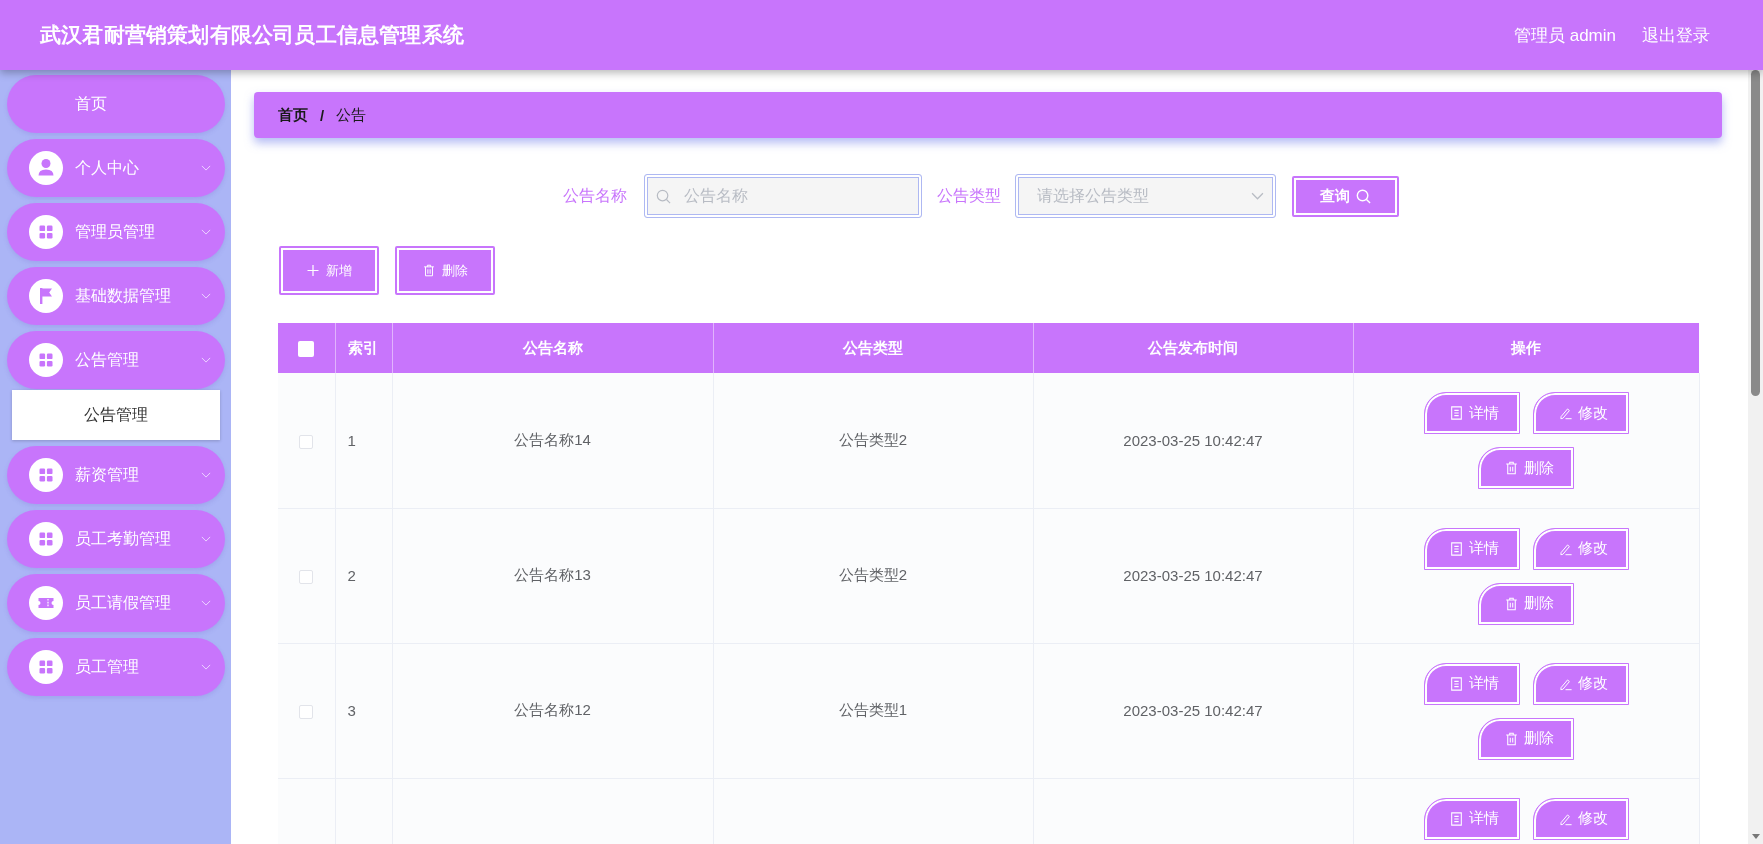 The width and height of the screenshot is (1763, 844). I want to click on name-input-field: 公告名称, so click(783, 196).